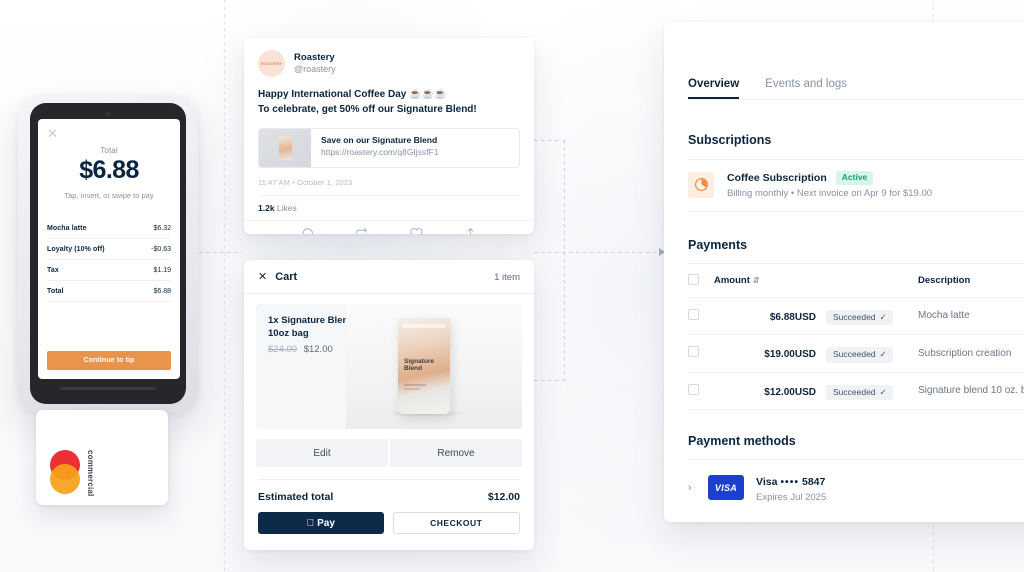  What do you see at coordinates (285, 148) in the screenshot?
I see `coffee-bag-thumb-image` at bounding box center [285, 148].